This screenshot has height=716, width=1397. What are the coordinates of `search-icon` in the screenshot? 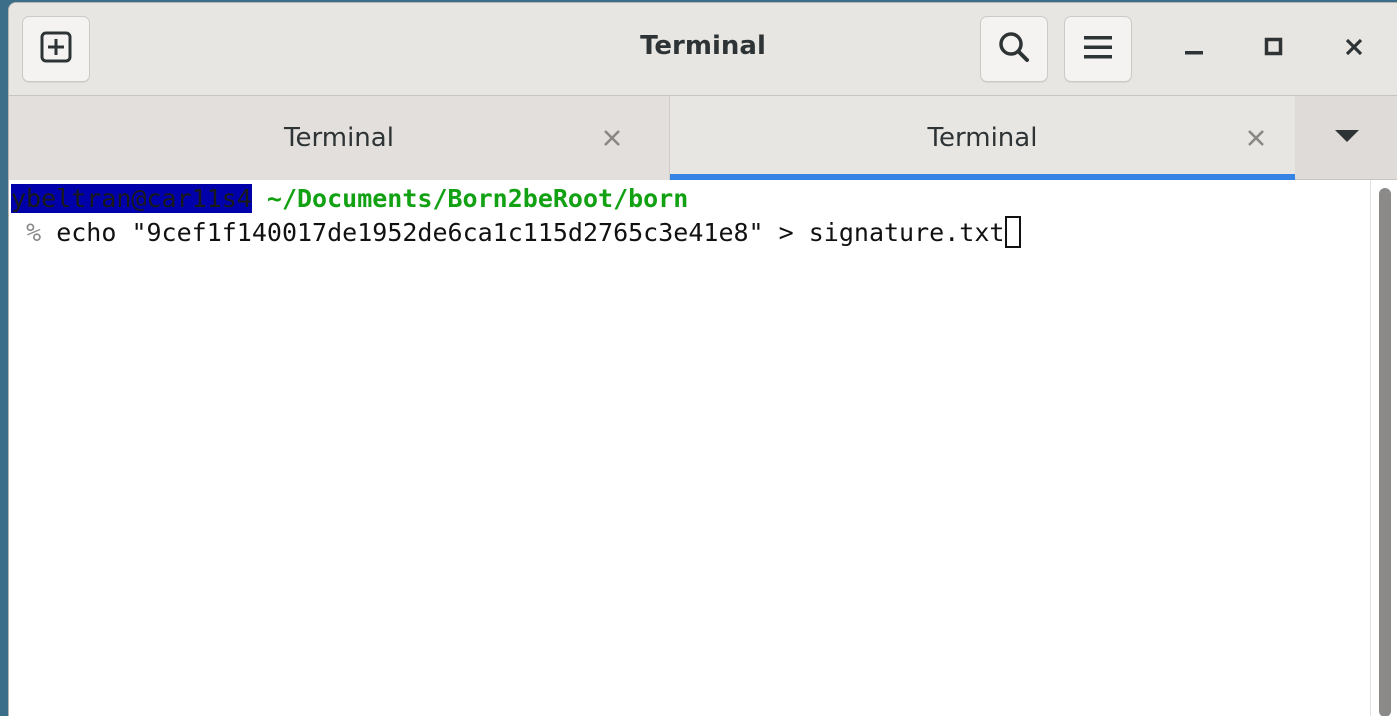 It's located at (1014, 49).